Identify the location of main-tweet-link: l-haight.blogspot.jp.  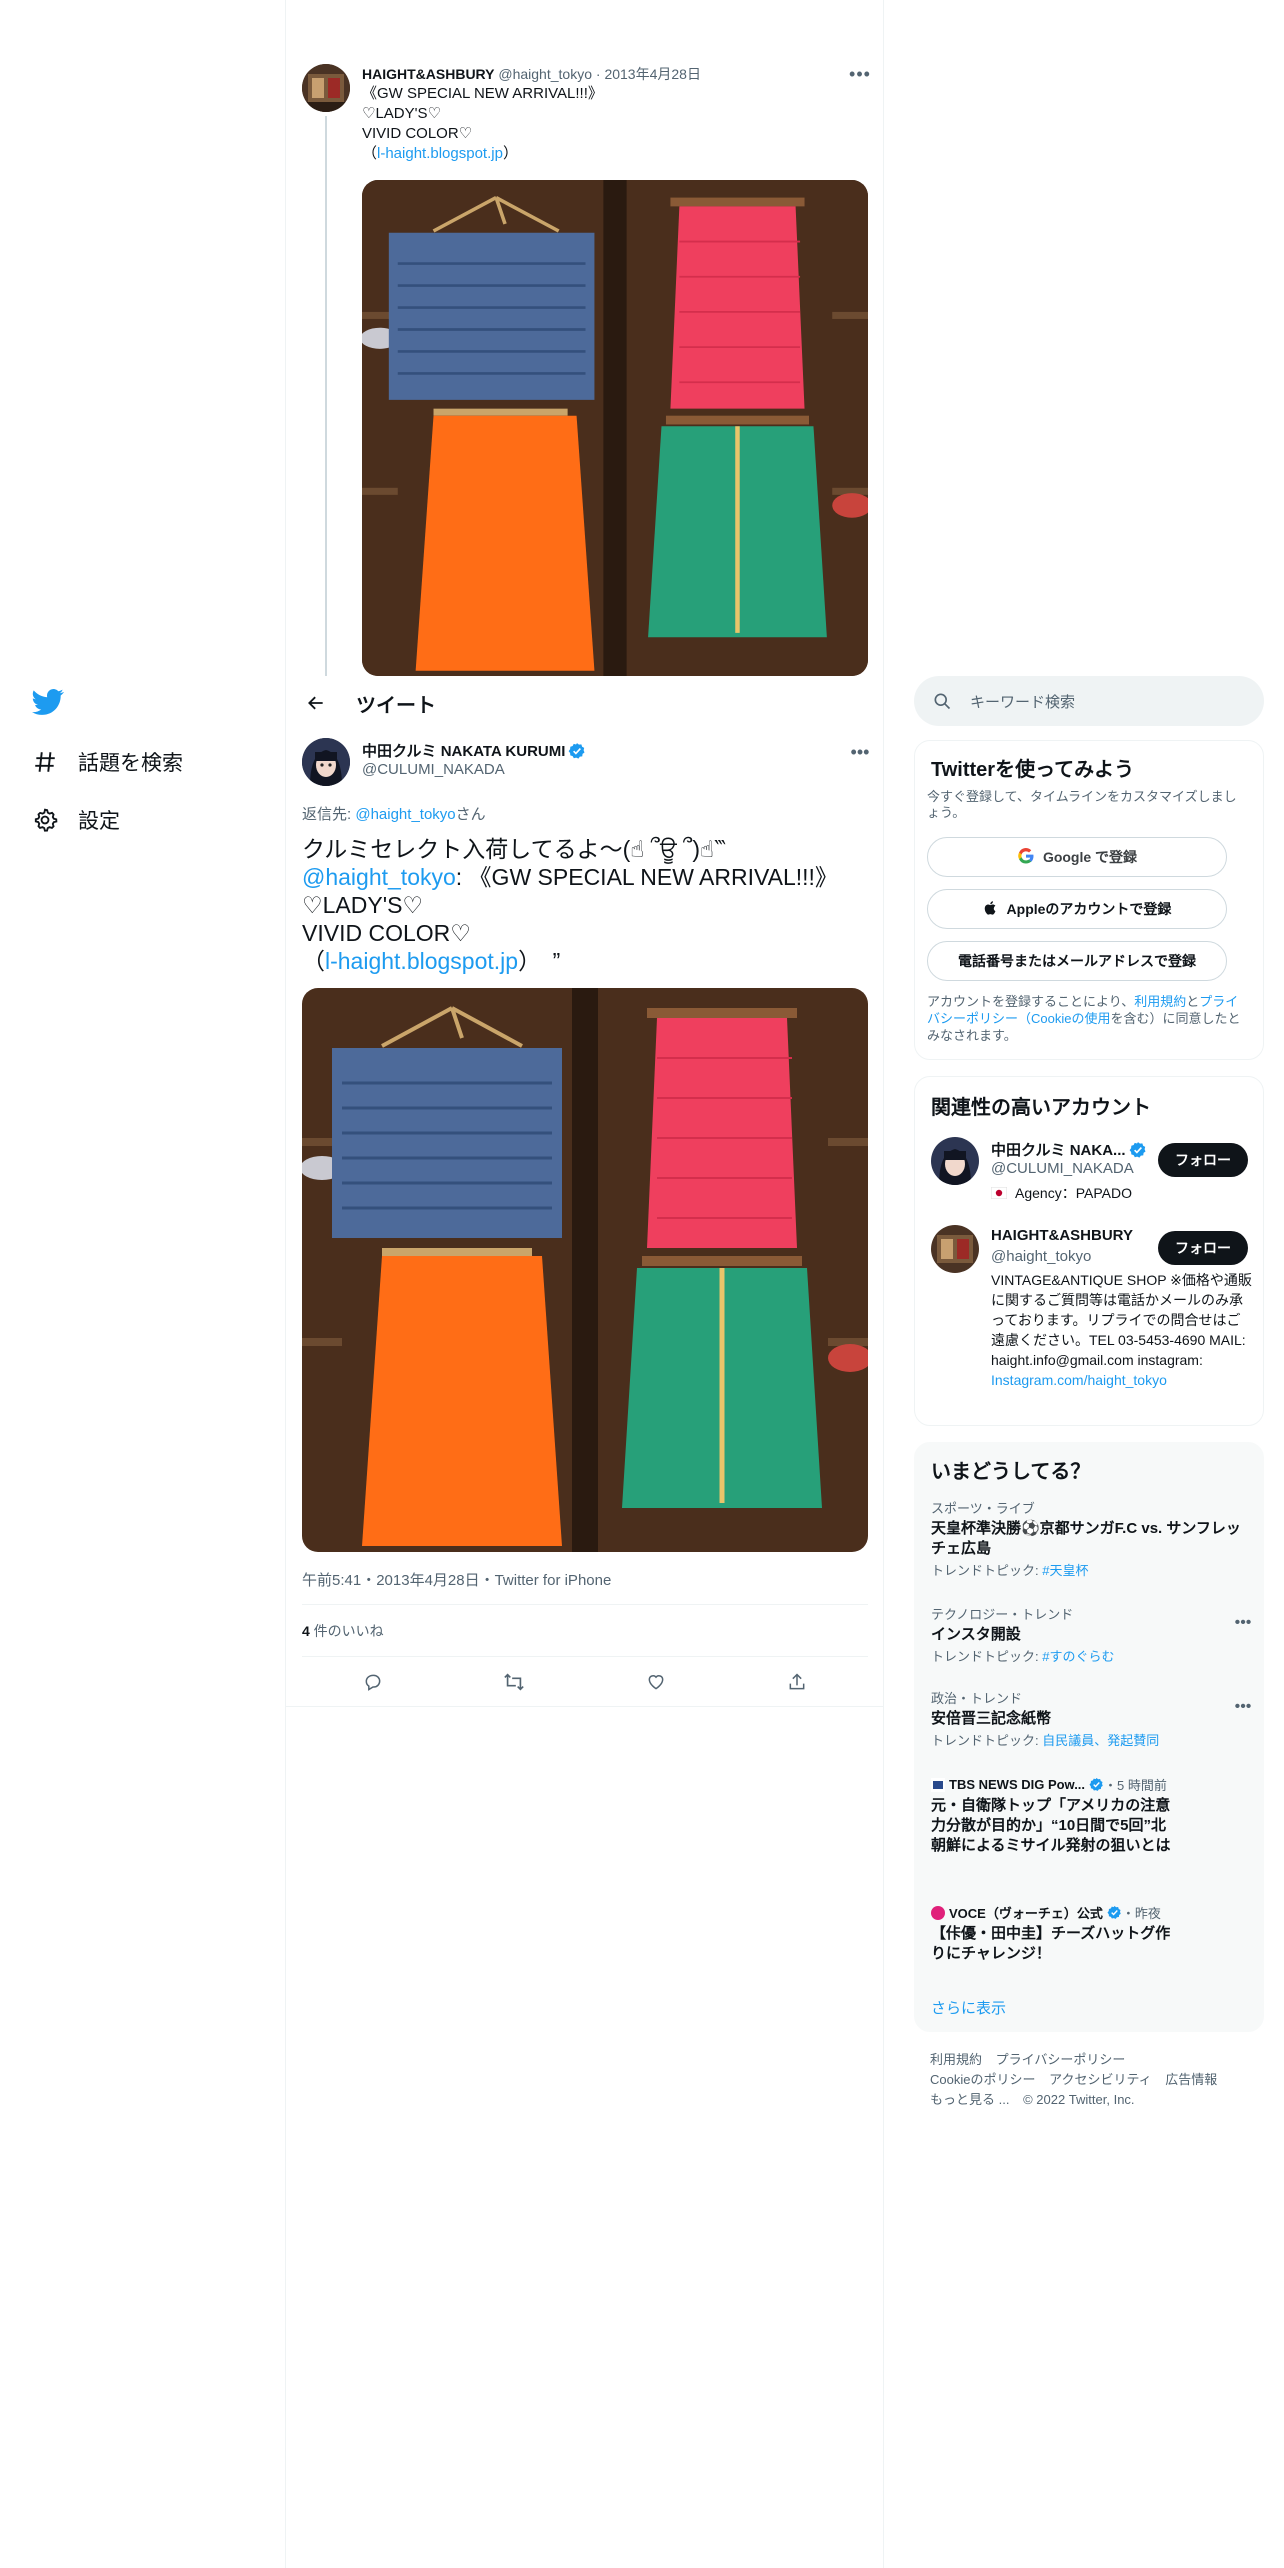
(421, 961).